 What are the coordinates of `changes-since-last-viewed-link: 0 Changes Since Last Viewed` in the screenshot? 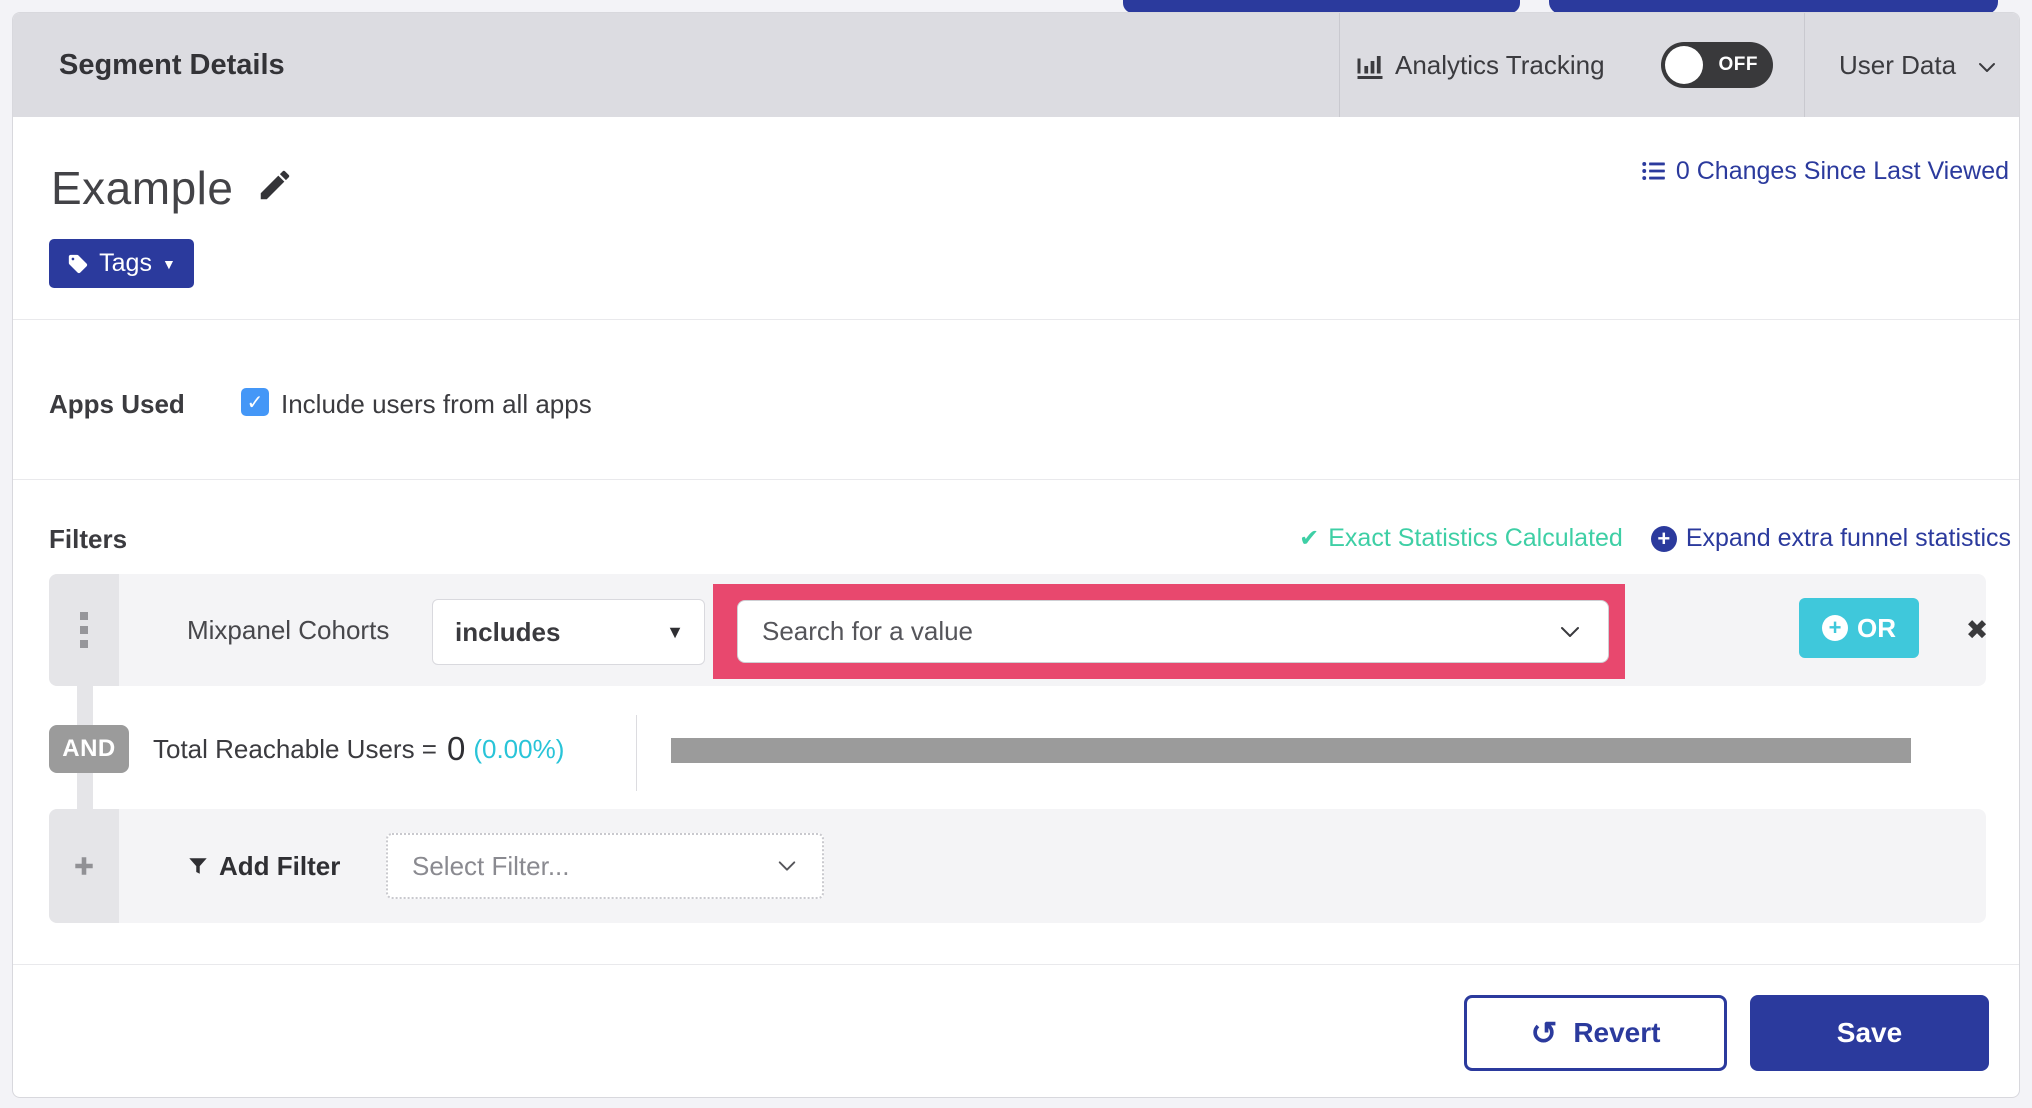 It's located at (1825, 171).